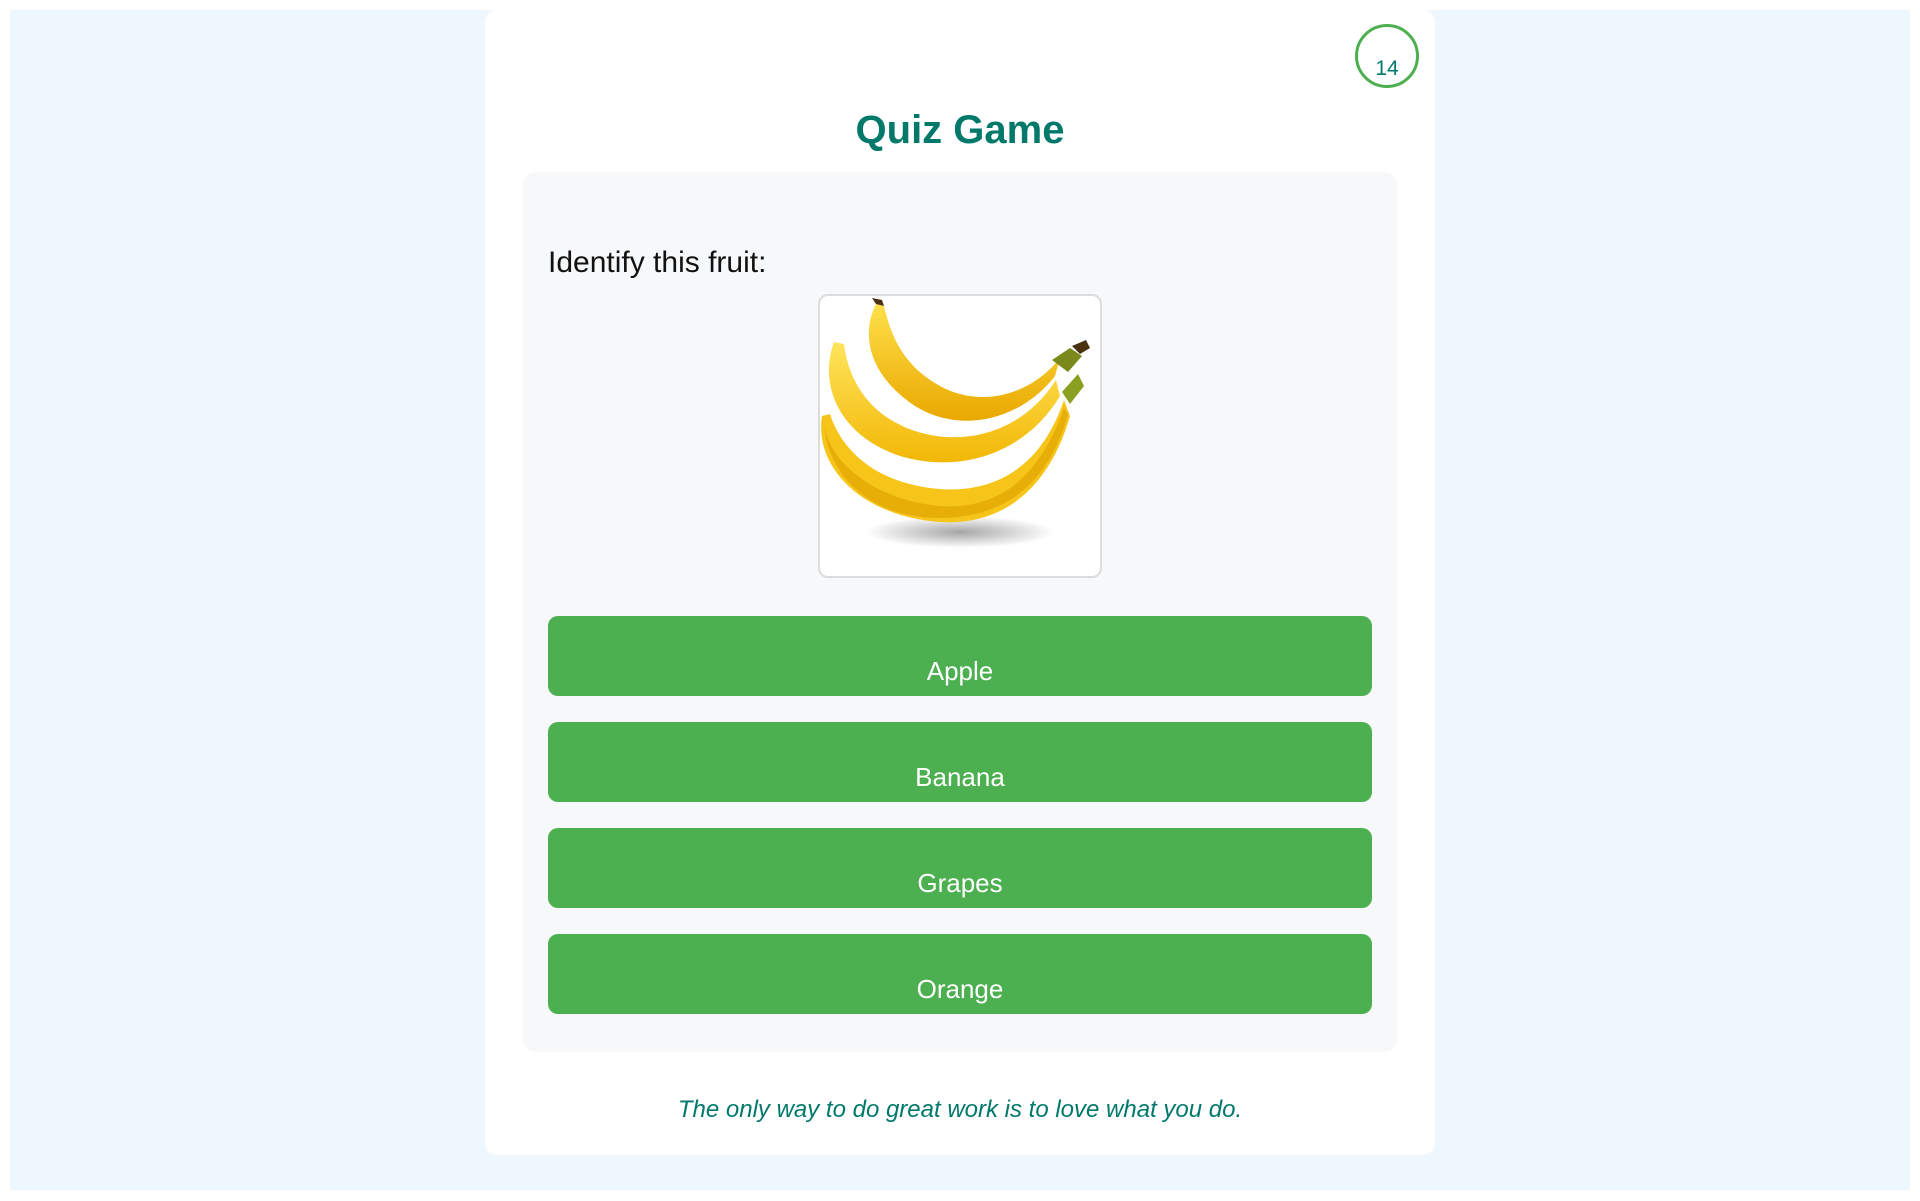  Describe the element at coordinates (960, 974) in the screenshot. I see `option-orange-button: Orange` at that location.